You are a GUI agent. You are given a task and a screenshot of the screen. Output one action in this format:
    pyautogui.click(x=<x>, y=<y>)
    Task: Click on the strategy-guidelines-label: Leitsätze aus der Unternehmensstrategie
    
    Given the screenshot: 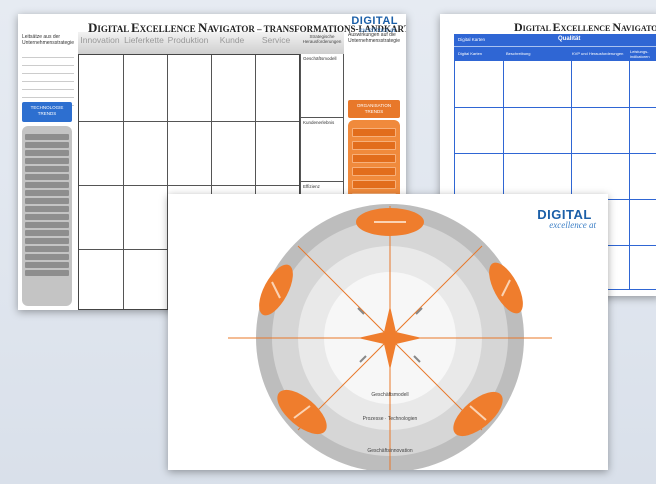 What is the action you would take?
    pyautogui.click(x=48, y=40)
    